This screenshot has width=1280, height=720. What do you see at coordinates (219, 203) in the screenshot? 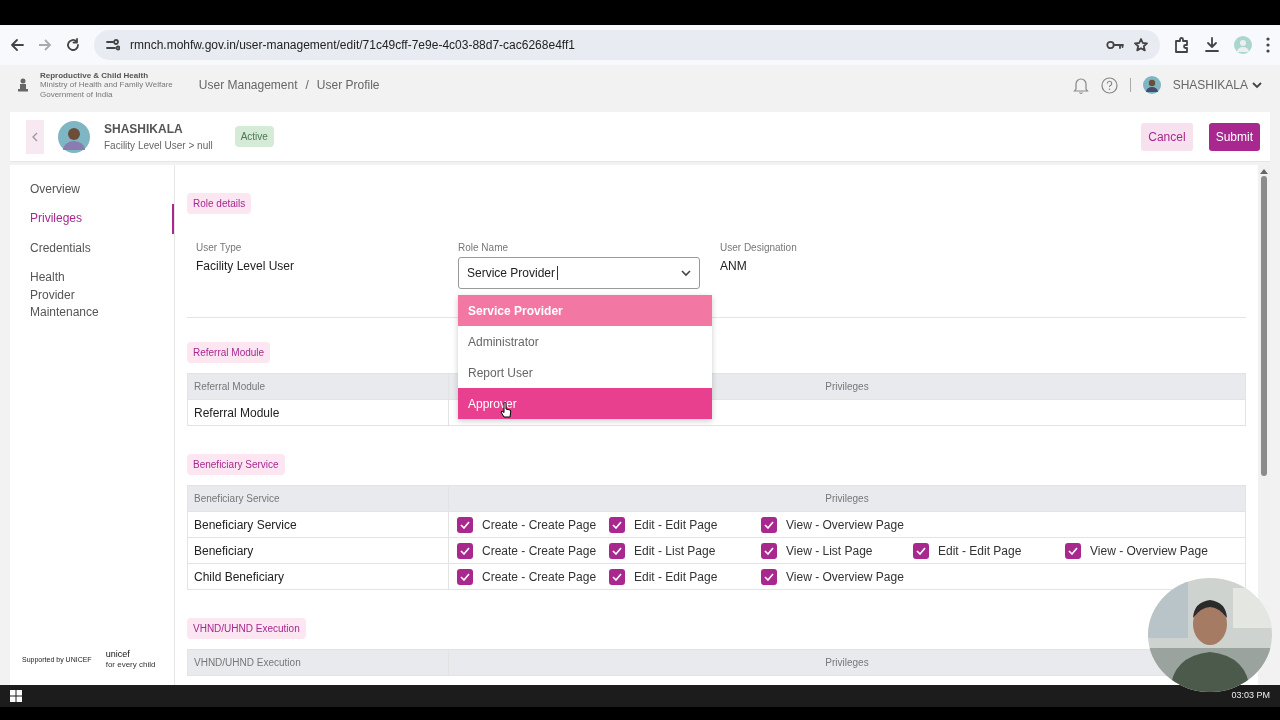
I see `section-tag: Role details` at bounding box center [219, 203].